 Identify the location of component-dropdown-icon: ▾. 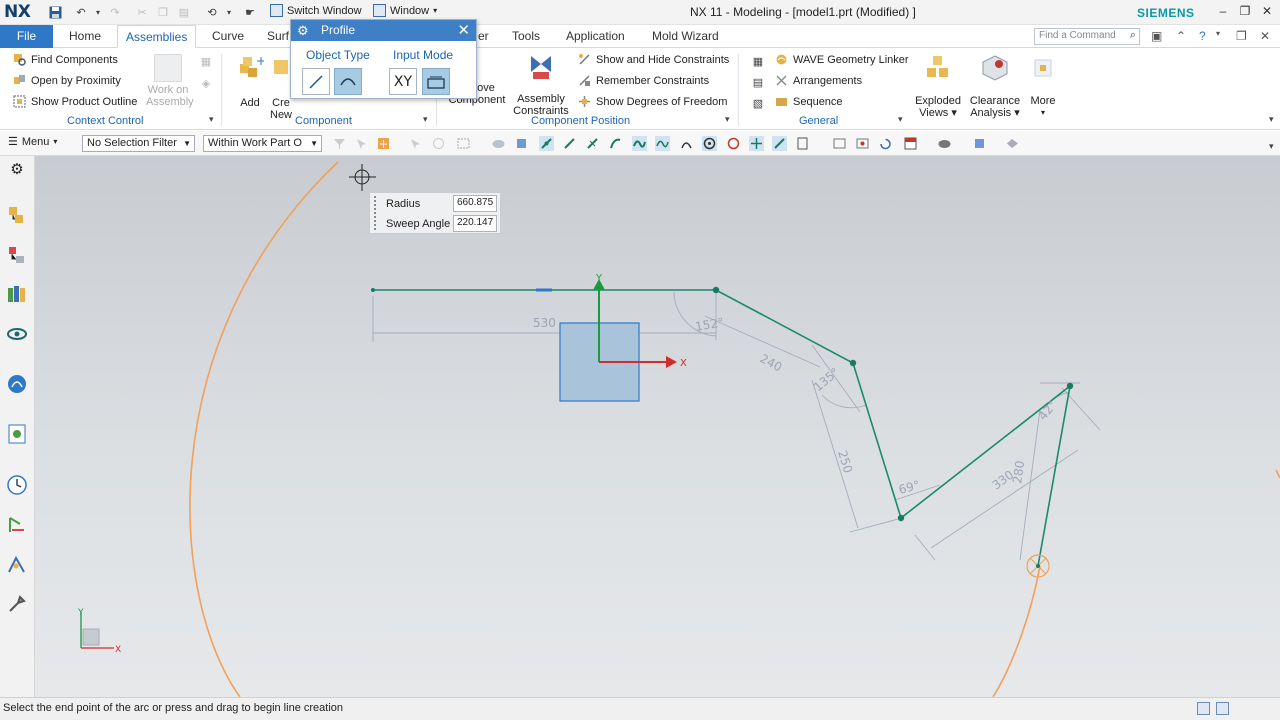
(425, 119).